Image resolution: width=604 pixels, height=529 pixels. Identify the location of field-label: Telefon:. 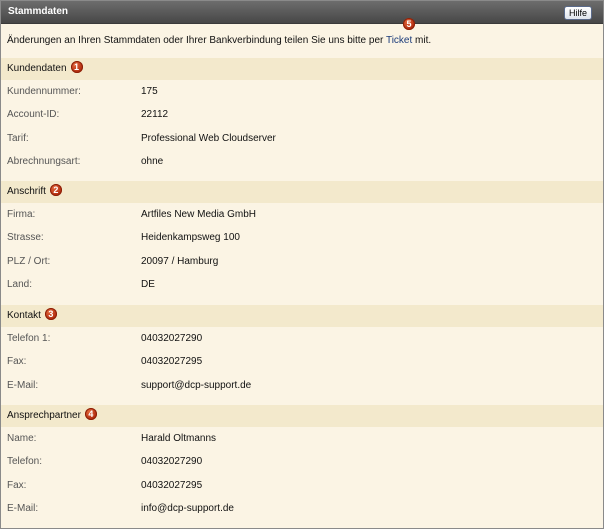
(25, 462).